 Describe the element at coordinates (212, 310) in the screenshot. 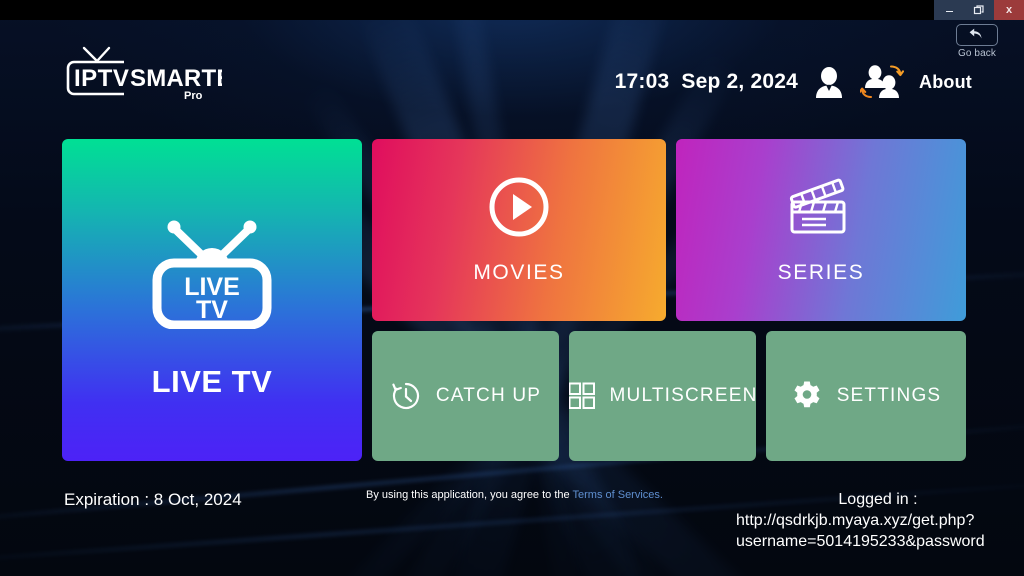

I see `tv-icon-text-tv: TV` at that location.